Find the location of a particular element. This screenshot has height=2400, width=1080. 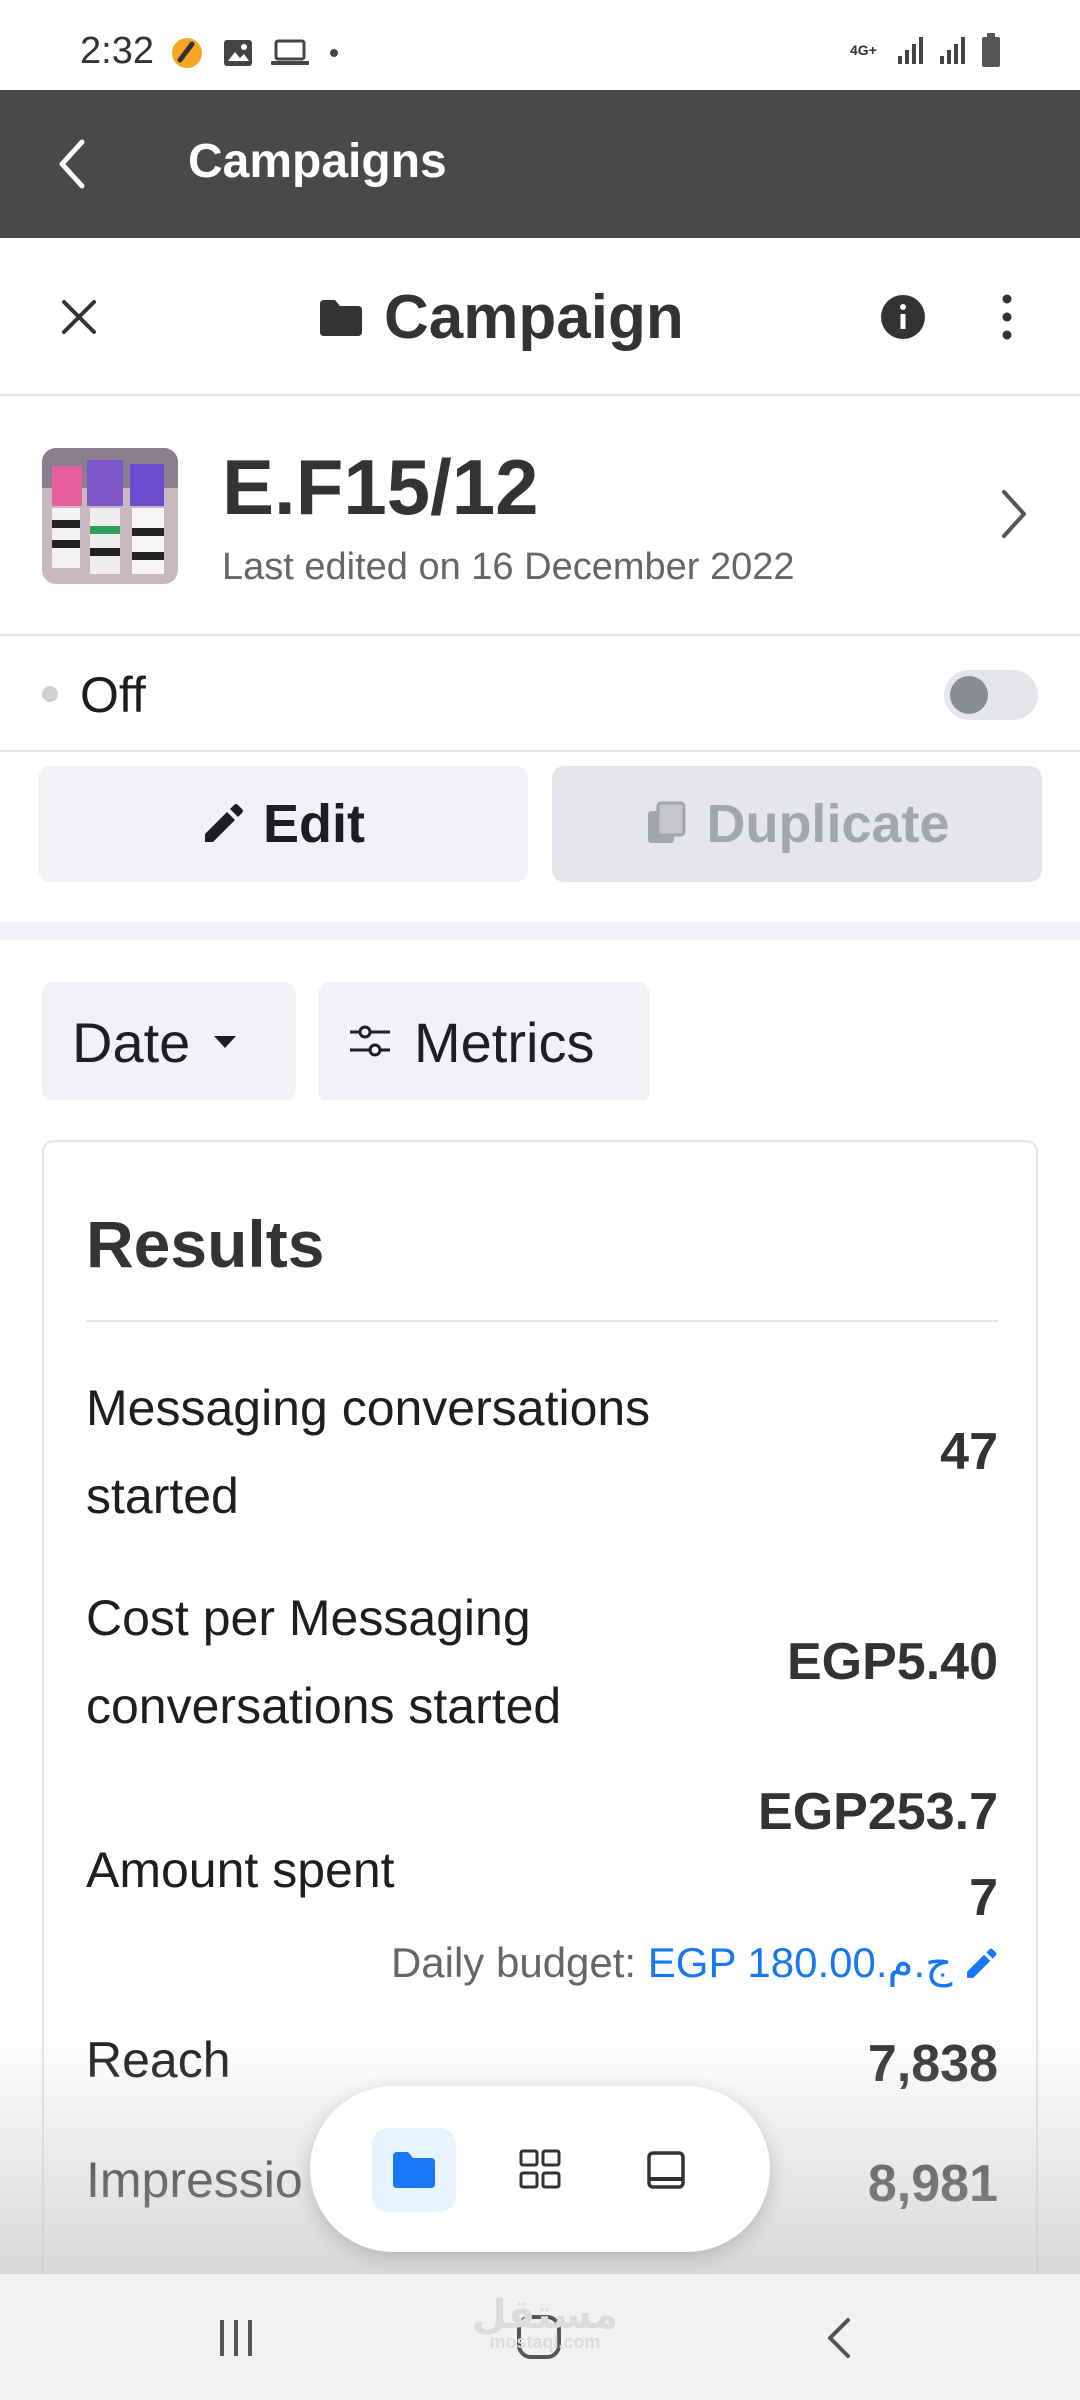

system-status-icons: 4G+ is located at coordinates (926, 50).